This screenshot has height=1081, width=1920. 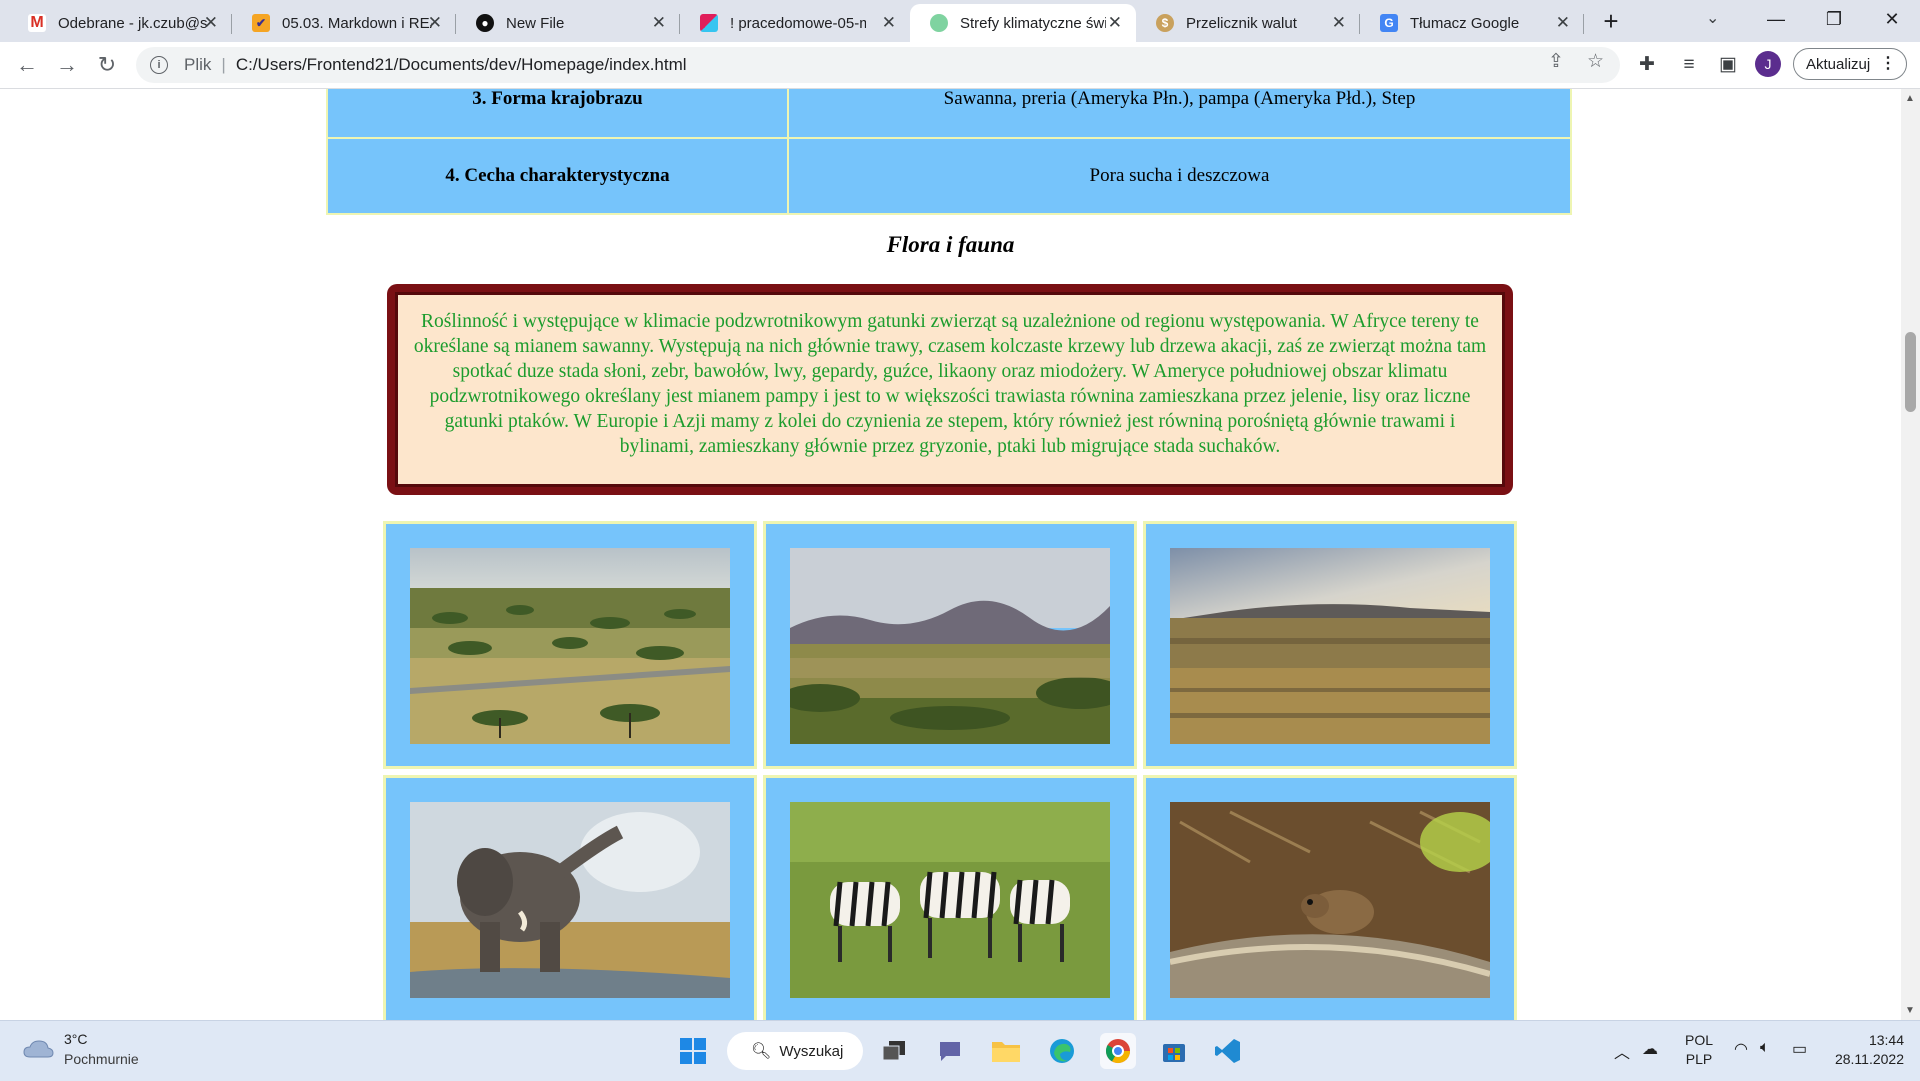 I want to click on tab-gmail: M Odebrane - jk.czub@s ✕, so click(x=120, y=23).